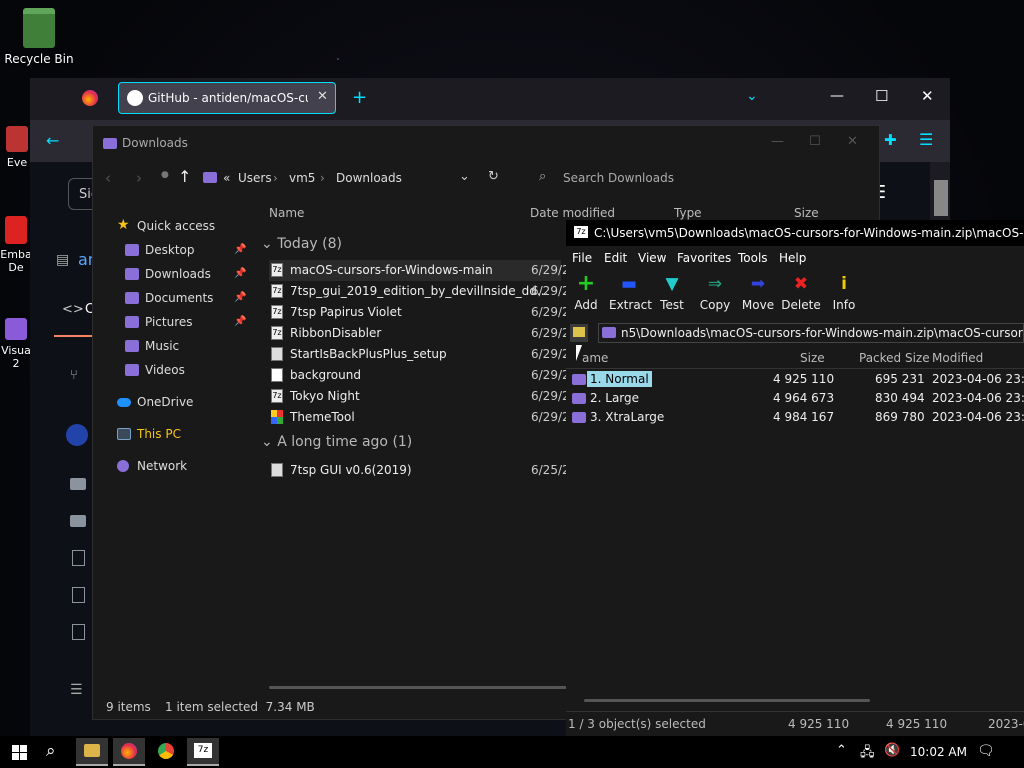 This screenshot has width=1024, height=768. I want to click on firefox-icon, so click(90, 98).